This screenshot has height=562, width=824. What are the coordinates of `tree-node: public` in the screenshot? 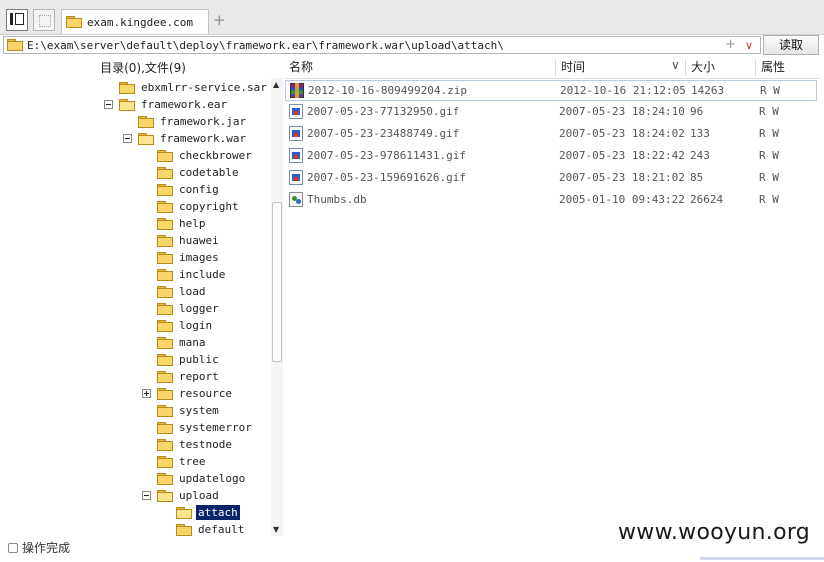 It's located at (189, 359).